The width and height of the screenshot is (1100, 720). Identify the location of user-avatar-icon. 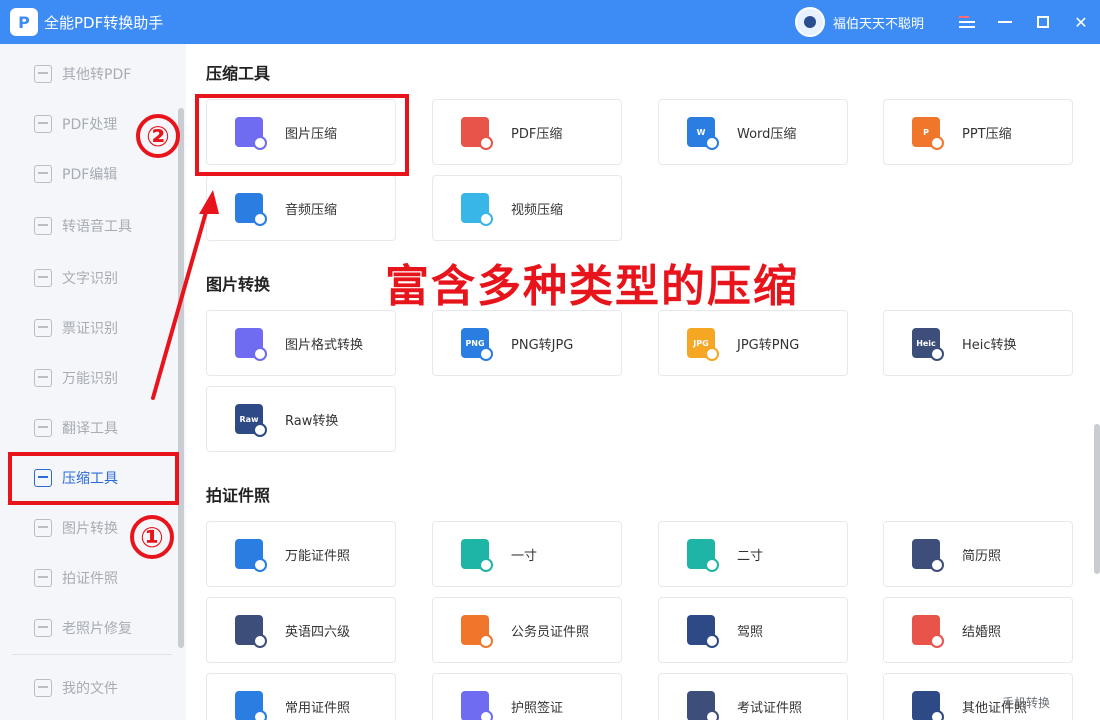
(809, 22).